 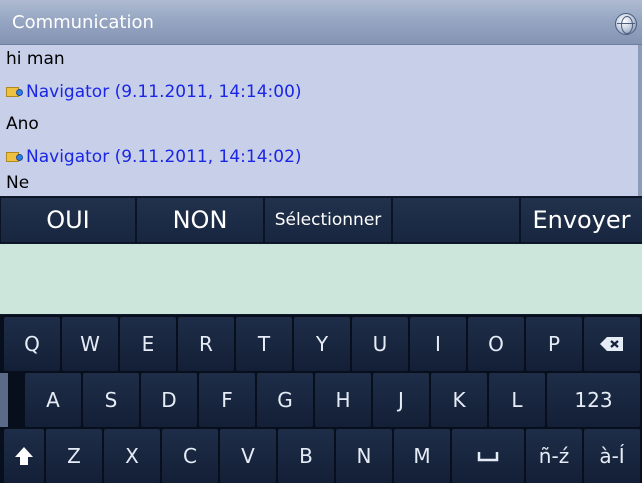 What do you see at coordinates (322, 344) in the screenshot?
I see `key-y: Y` at bounding box center [322, 344].